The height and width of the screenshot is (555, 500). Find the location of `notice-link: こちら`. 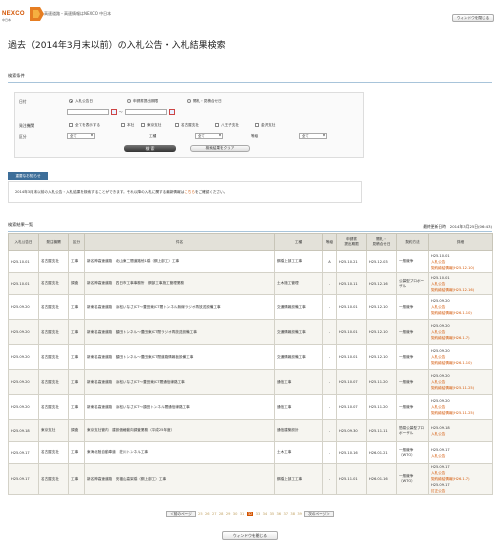

notice-link: こちら is located at coordinates (189, 192).